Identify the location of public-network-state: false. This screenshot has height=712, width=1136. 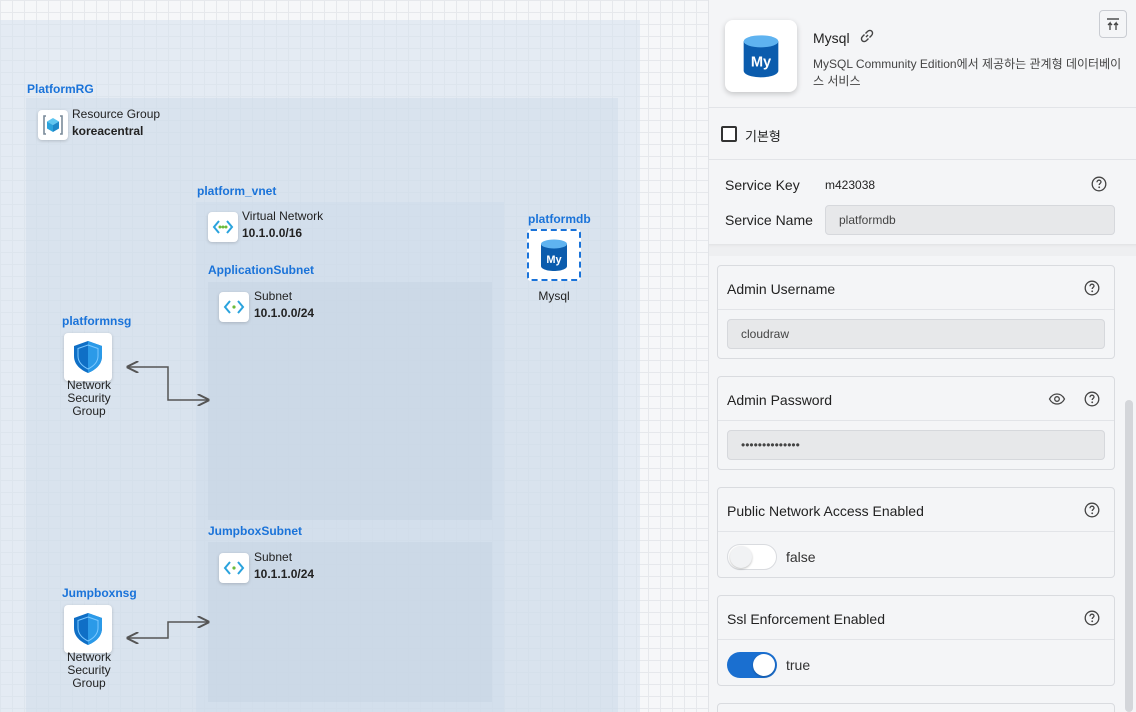
(801, 557).